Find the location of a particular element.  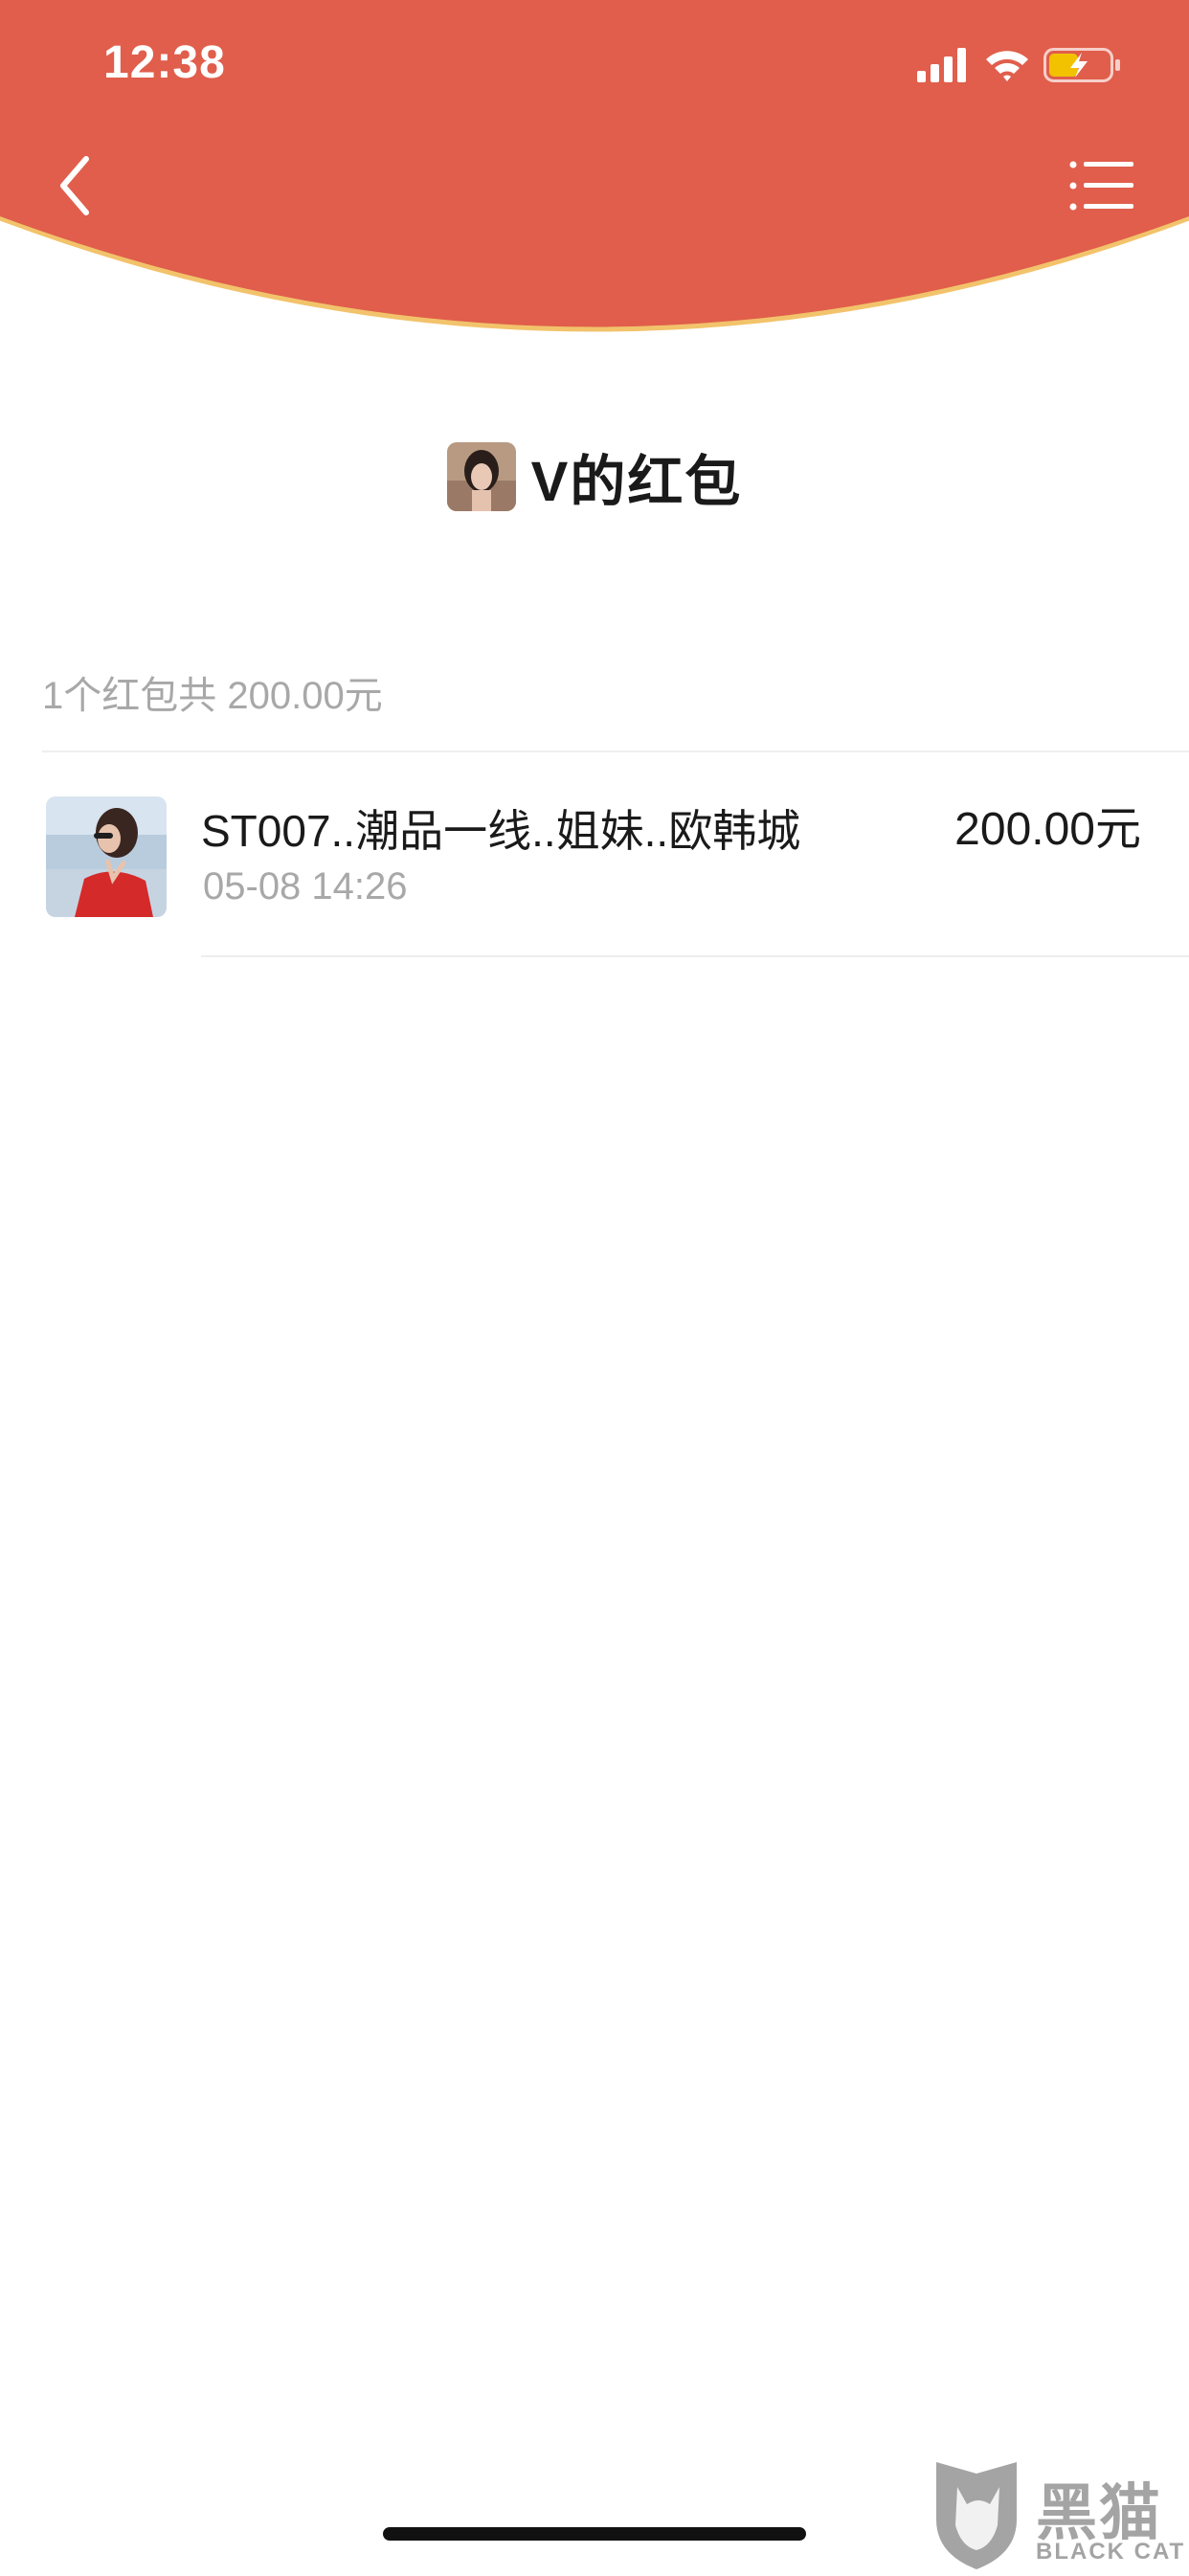

battery-charging-icon is located at coordinates (1081, 65).